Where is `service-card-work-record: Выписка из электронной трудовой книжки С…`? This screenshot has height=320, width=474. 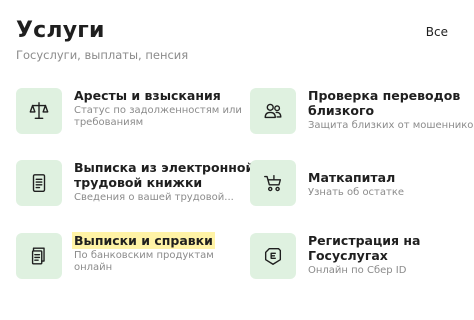 service-card-work-record: Выписка из электронной трудовой книжки С… is located at coordinates (135, 184).